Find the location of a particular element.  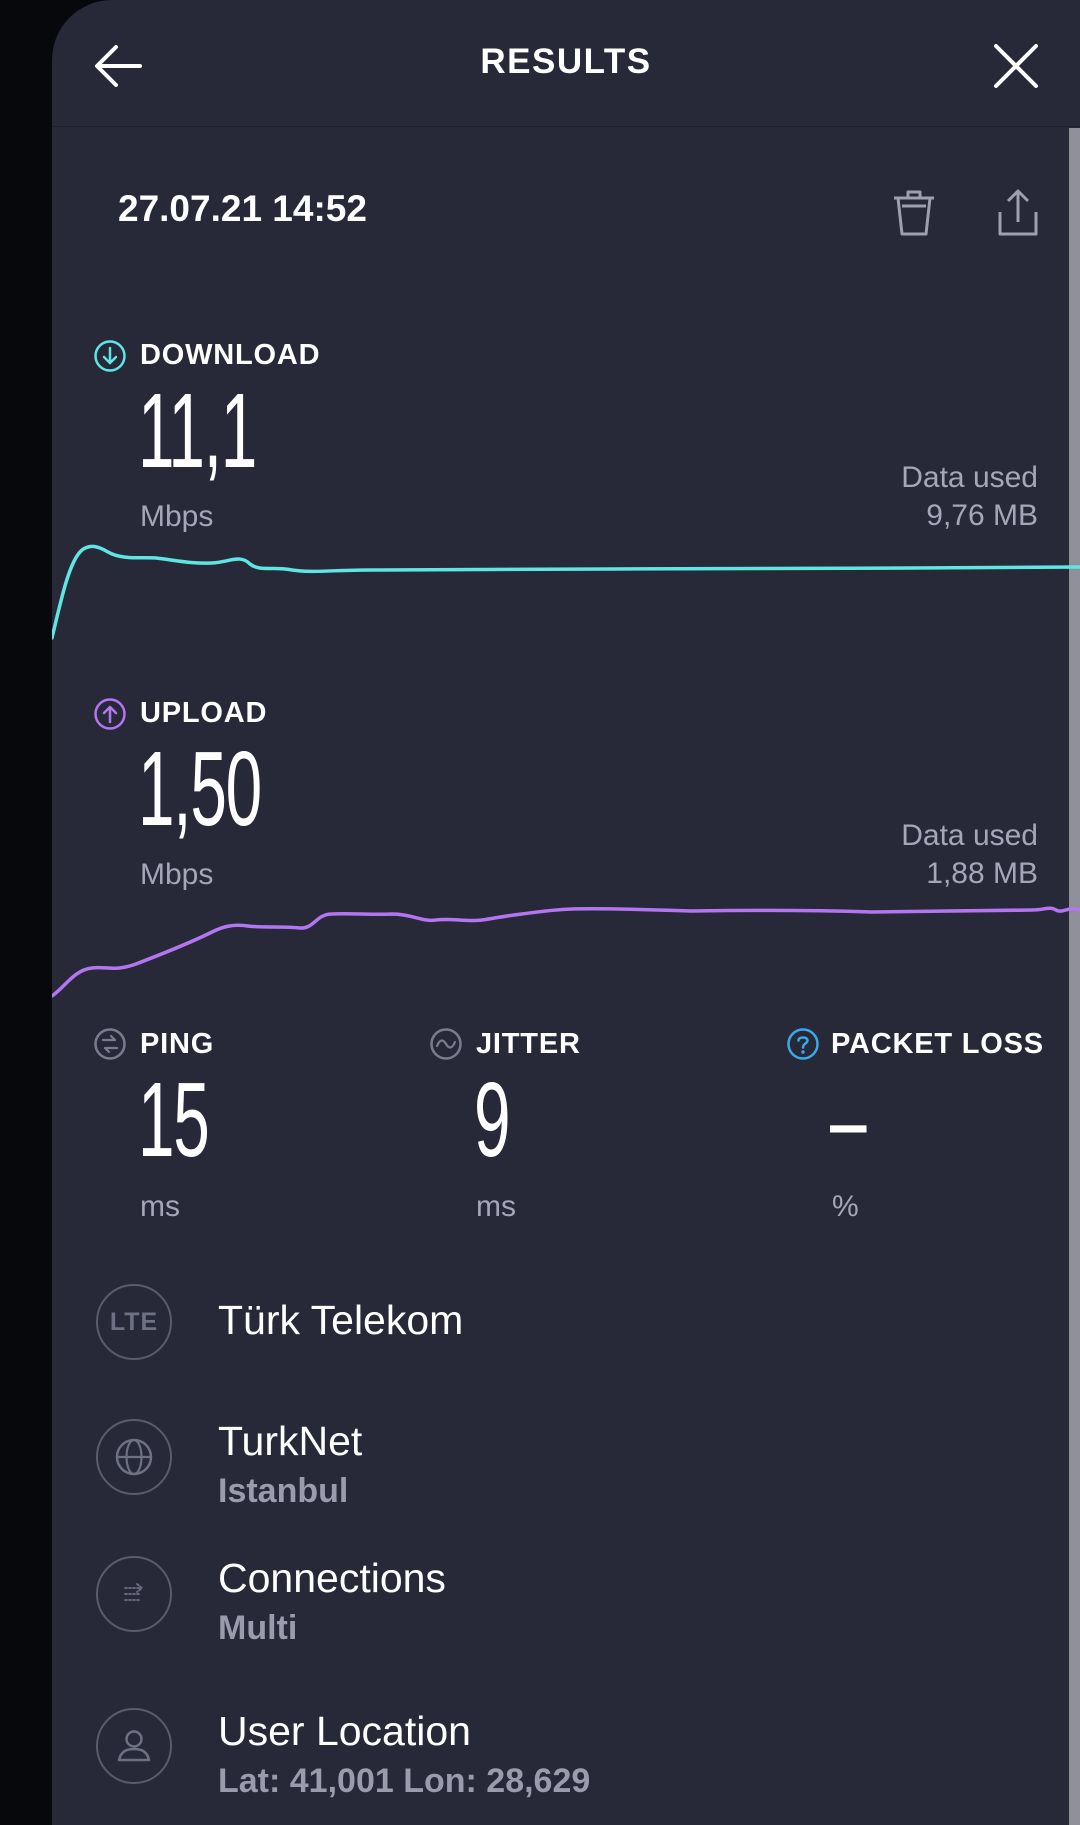

connections-icon is located at coordinates (134, 1594).